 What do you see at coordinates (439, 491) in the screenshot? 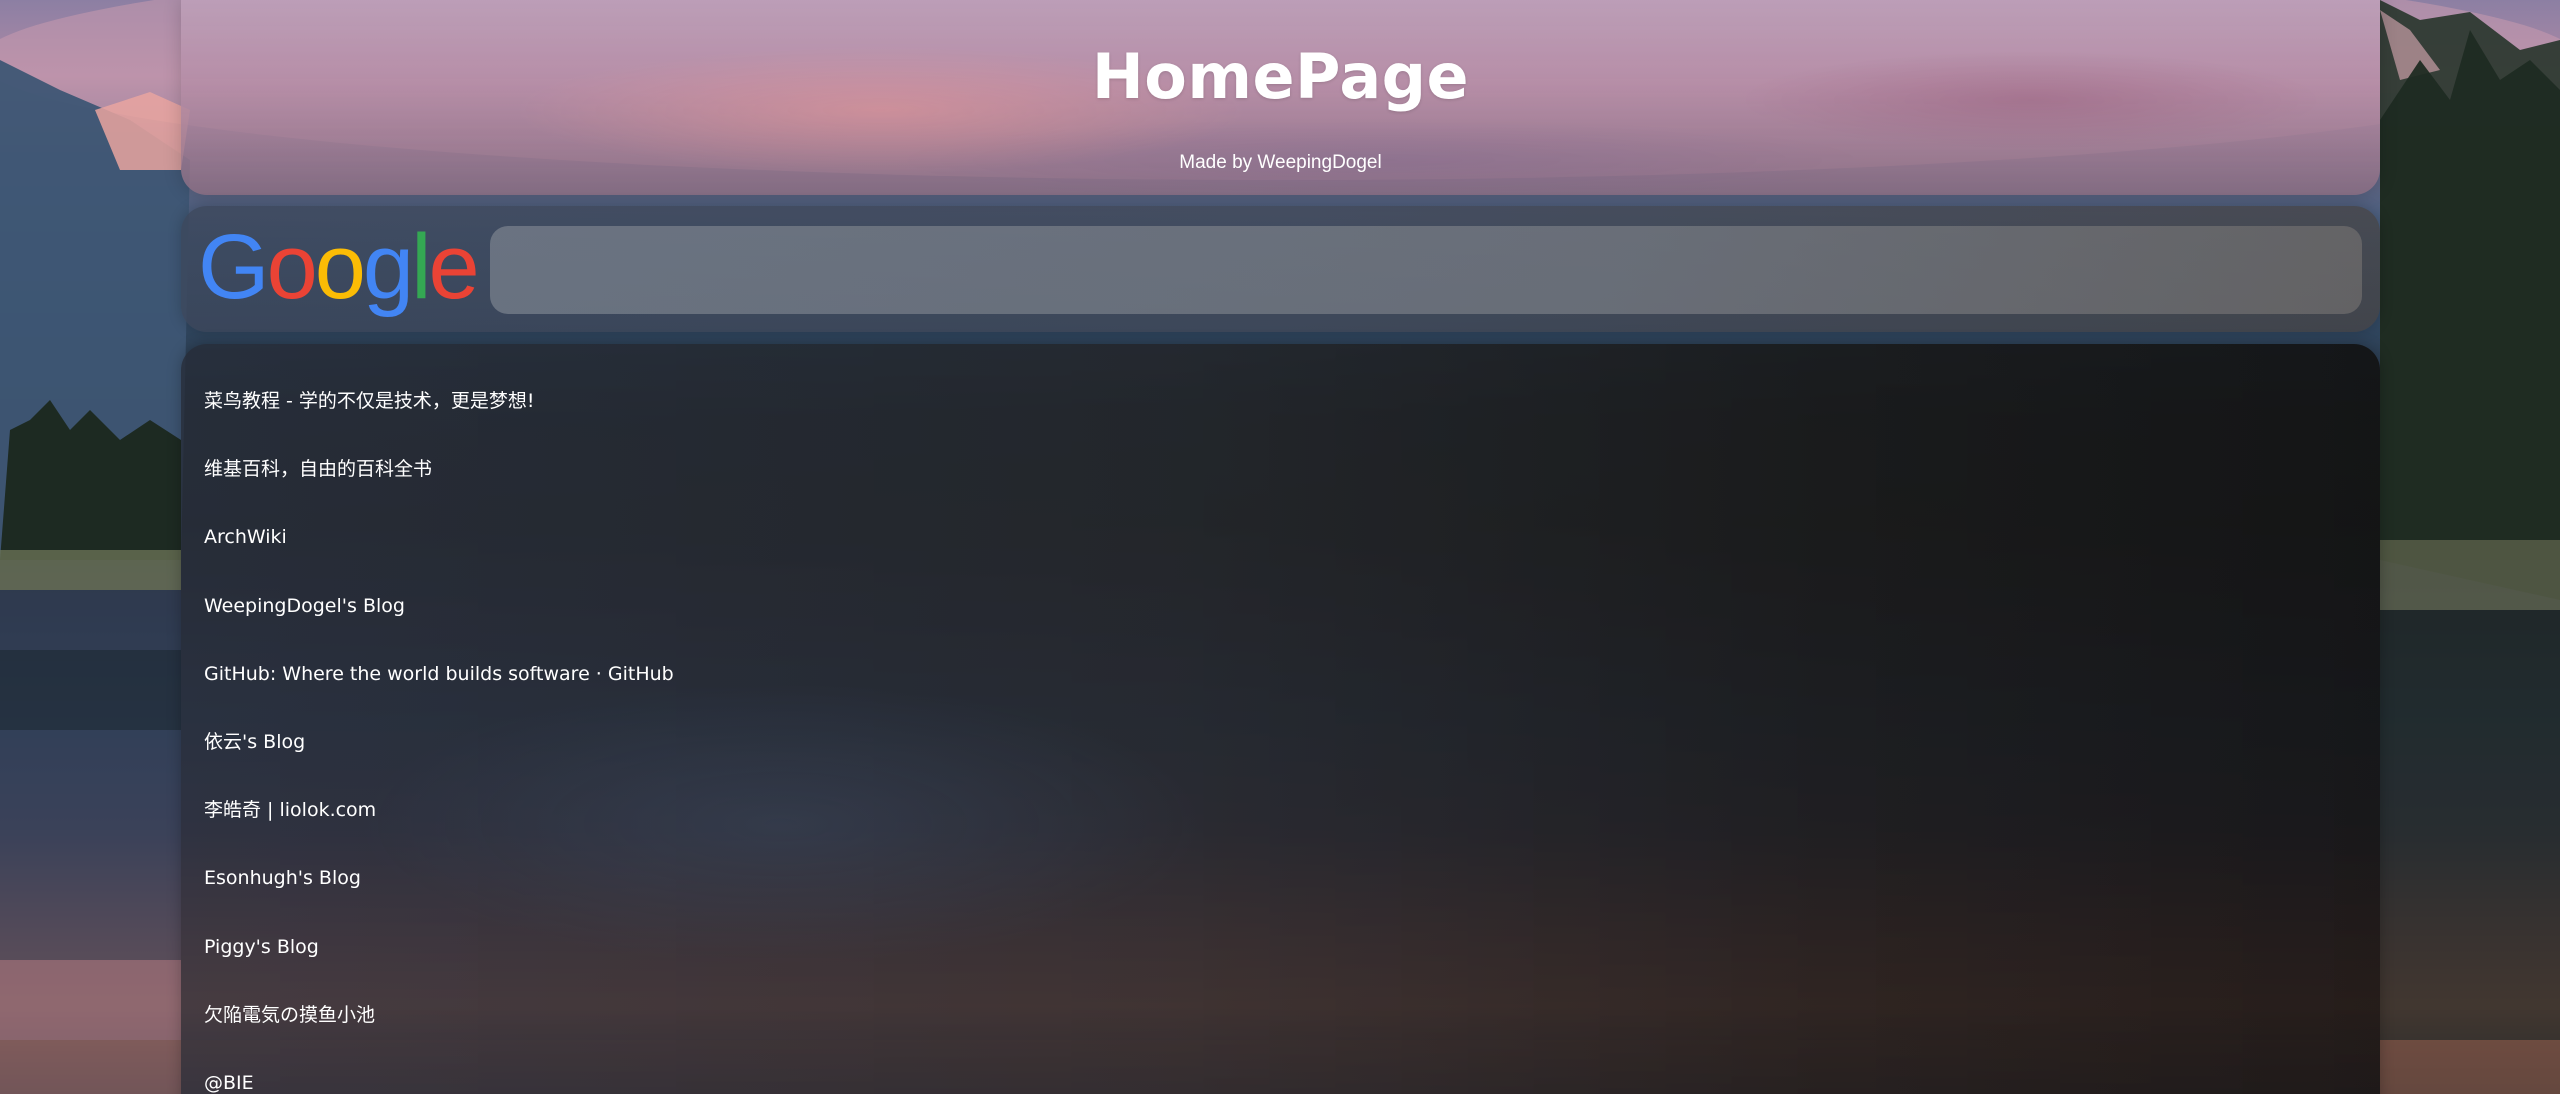
I see `list-item: 维基百科，自由的百科全书` at bounding box center [439, 491].